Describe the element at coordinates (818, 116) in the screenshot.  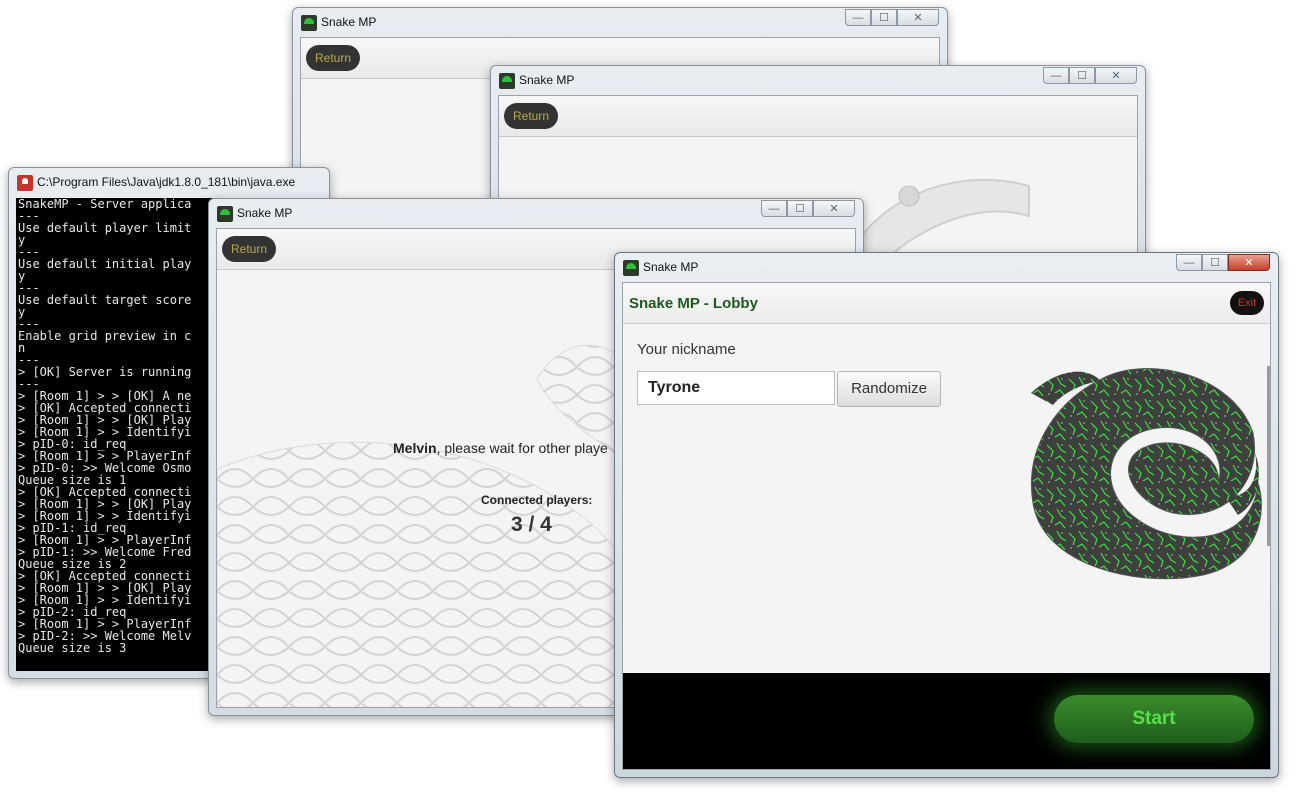
I see `toolbar: Return` at that location.